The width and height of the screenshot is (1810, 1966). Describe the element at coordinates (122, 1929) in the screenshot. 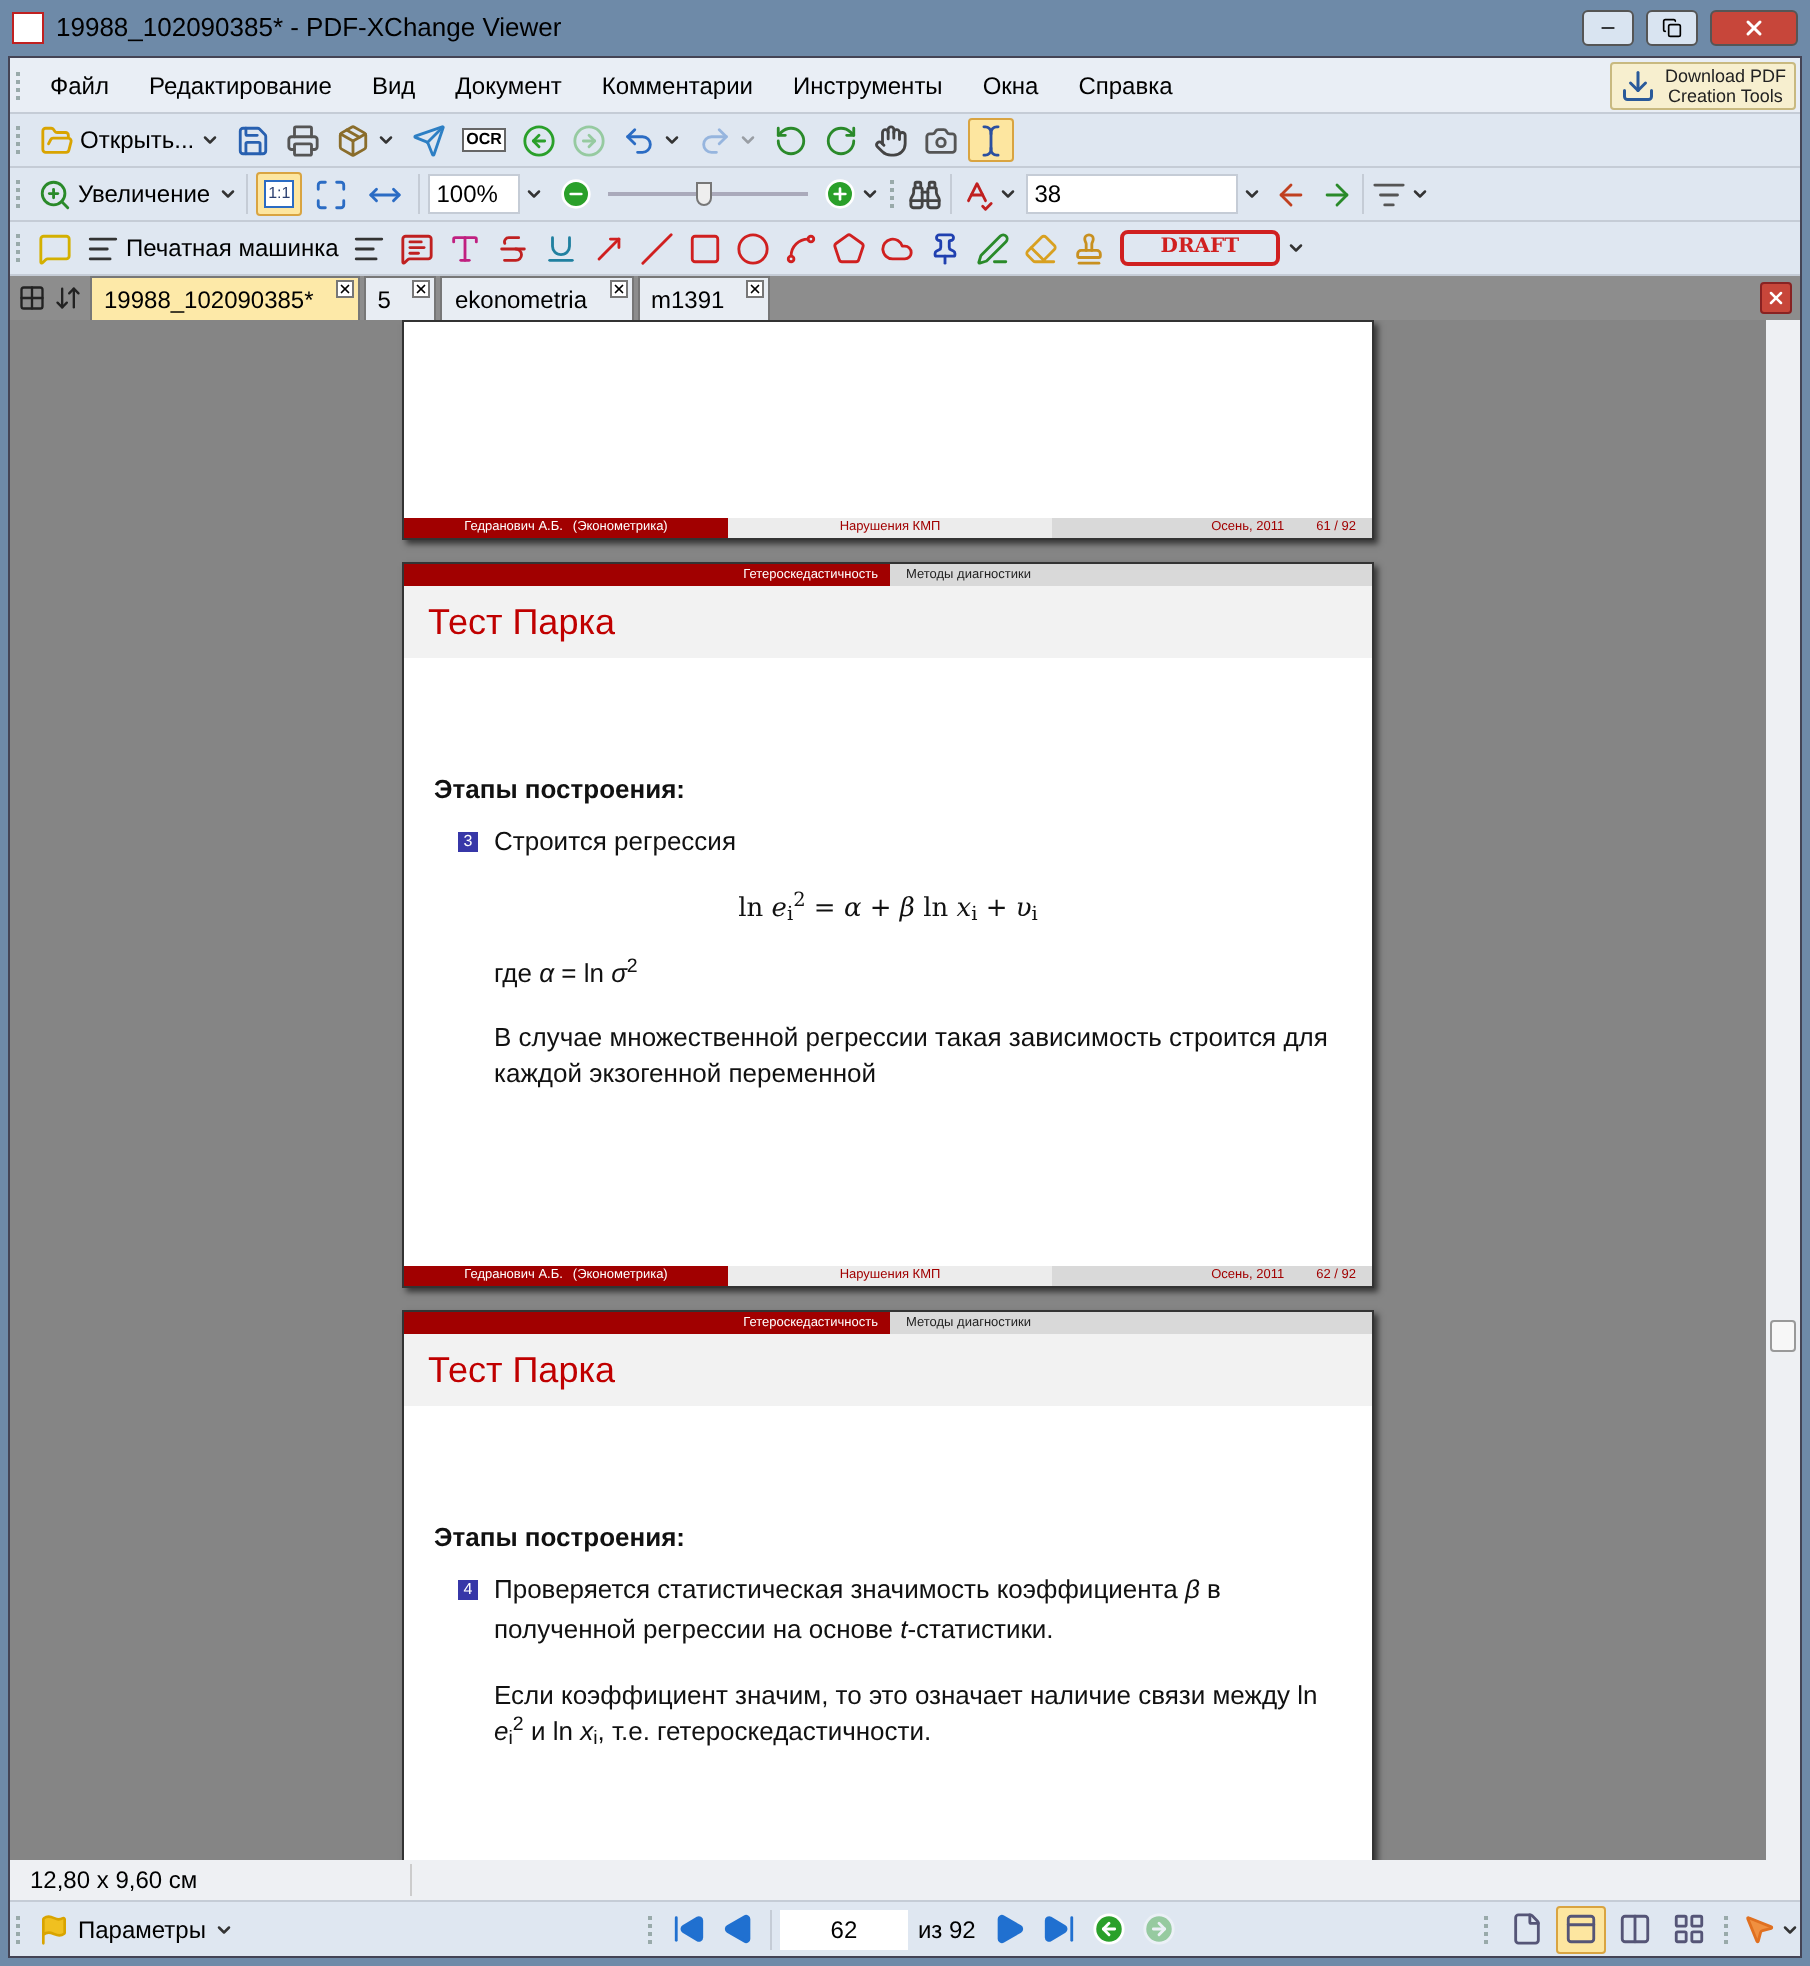

I see `options-button: Параметры` at that location.